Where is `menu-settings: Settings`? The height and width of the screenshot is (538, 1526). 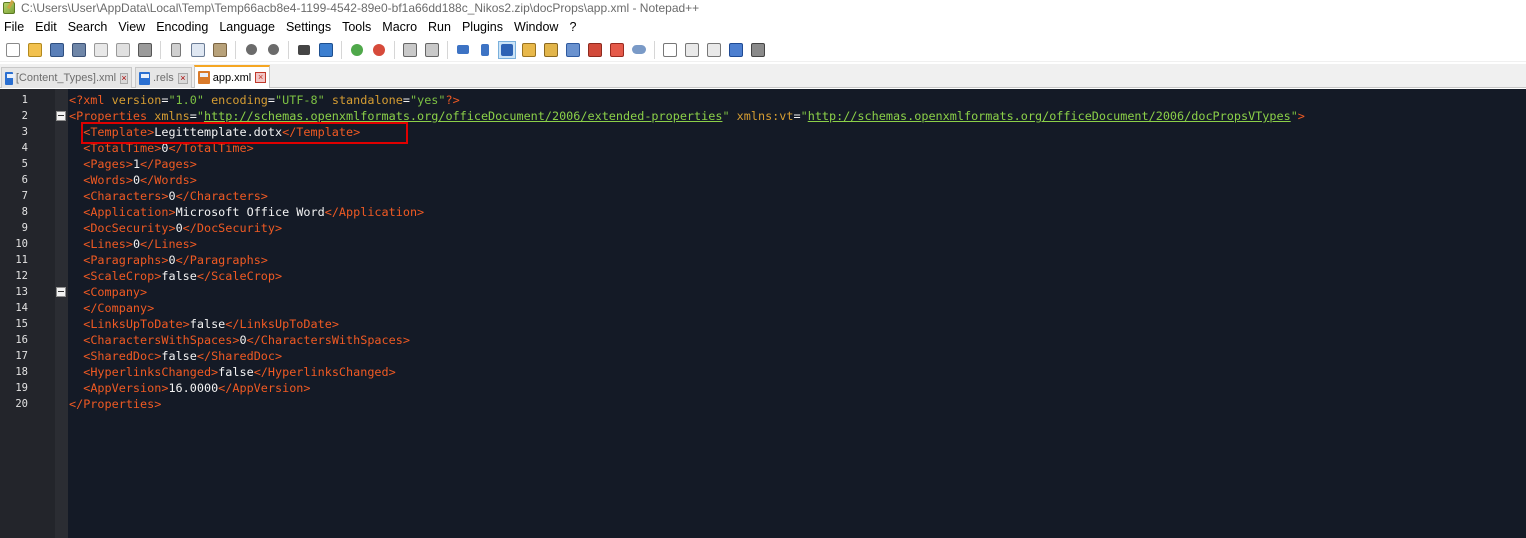 menu-settings: Settings is located at coordinates (309, 27).